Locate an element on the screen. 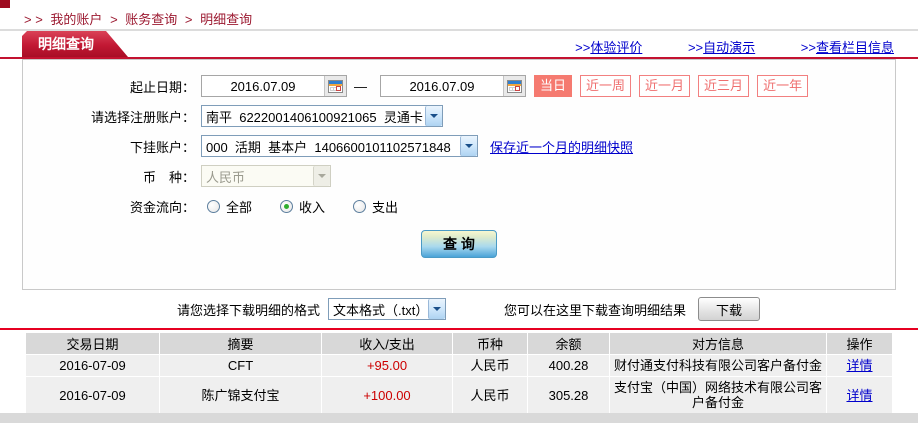  download-button: 下载 is located at coordinates (729, 309).